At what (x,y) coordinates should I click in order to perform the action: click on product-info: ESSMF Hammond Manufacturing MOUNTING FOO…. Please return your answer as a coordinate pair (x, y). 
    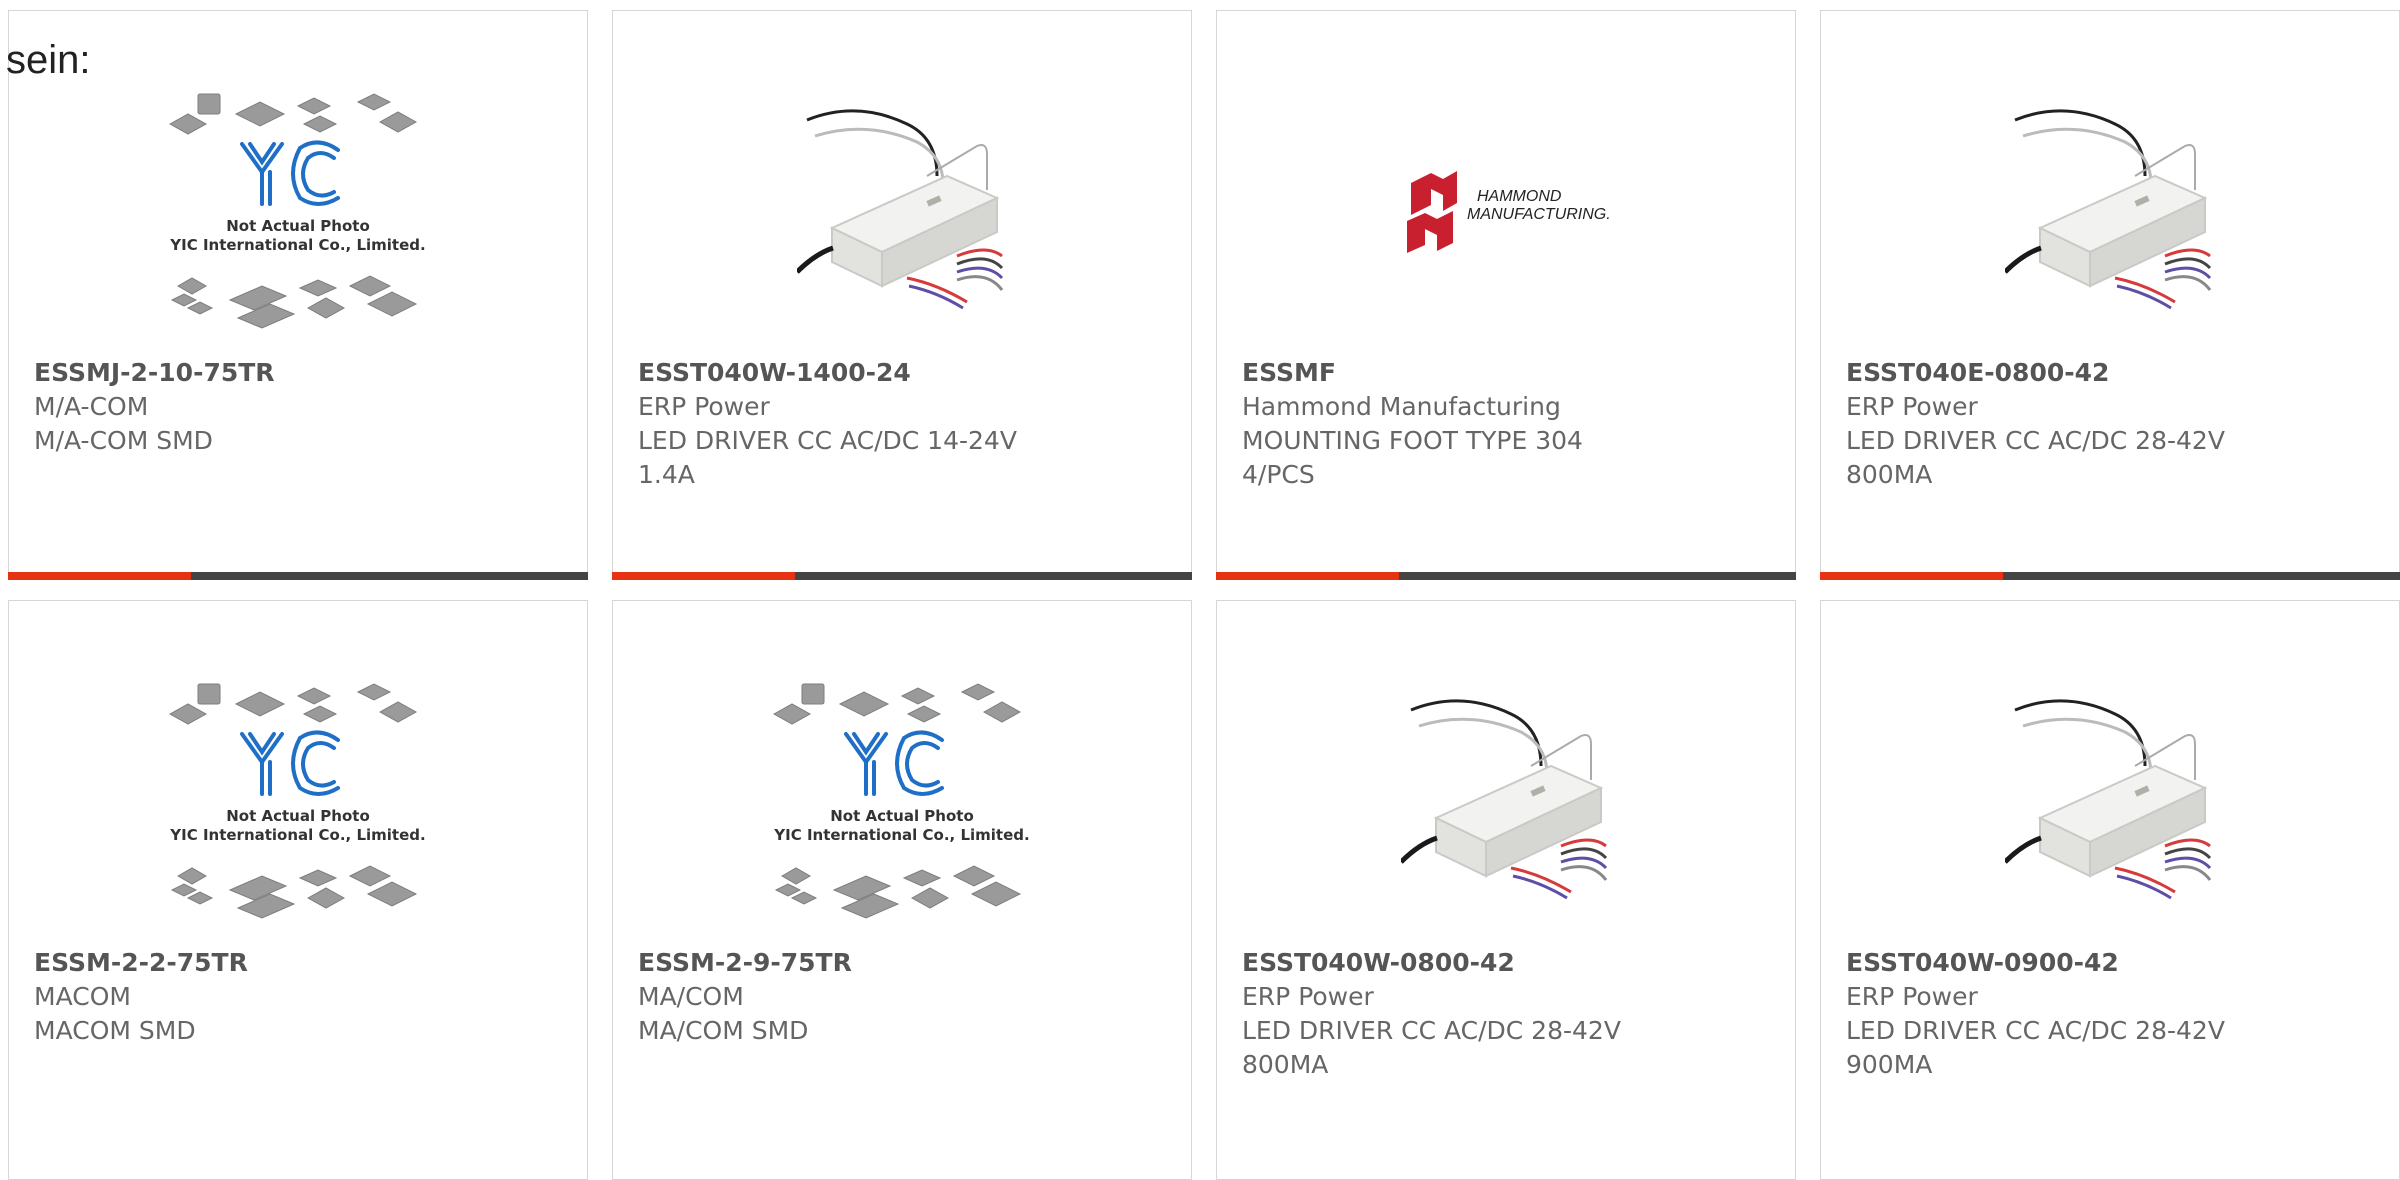
    Looking at the image, I should click on (1508, 424).